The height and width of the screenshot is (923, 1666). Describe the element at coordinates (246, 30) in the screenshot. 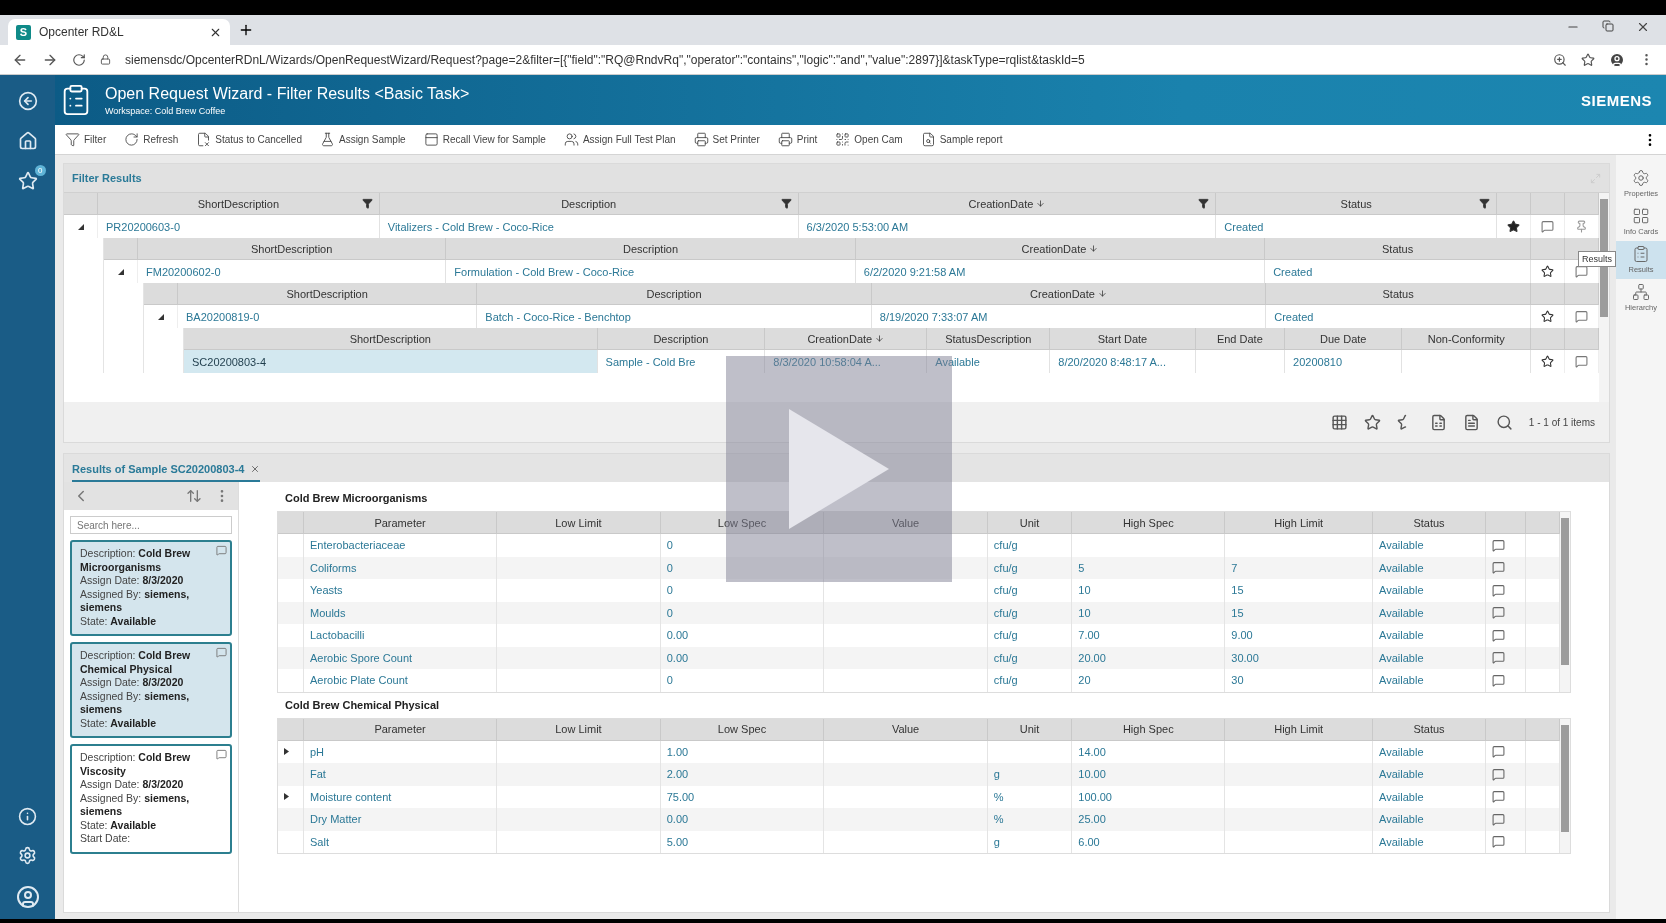

I see `new-tab-icon` at that location.